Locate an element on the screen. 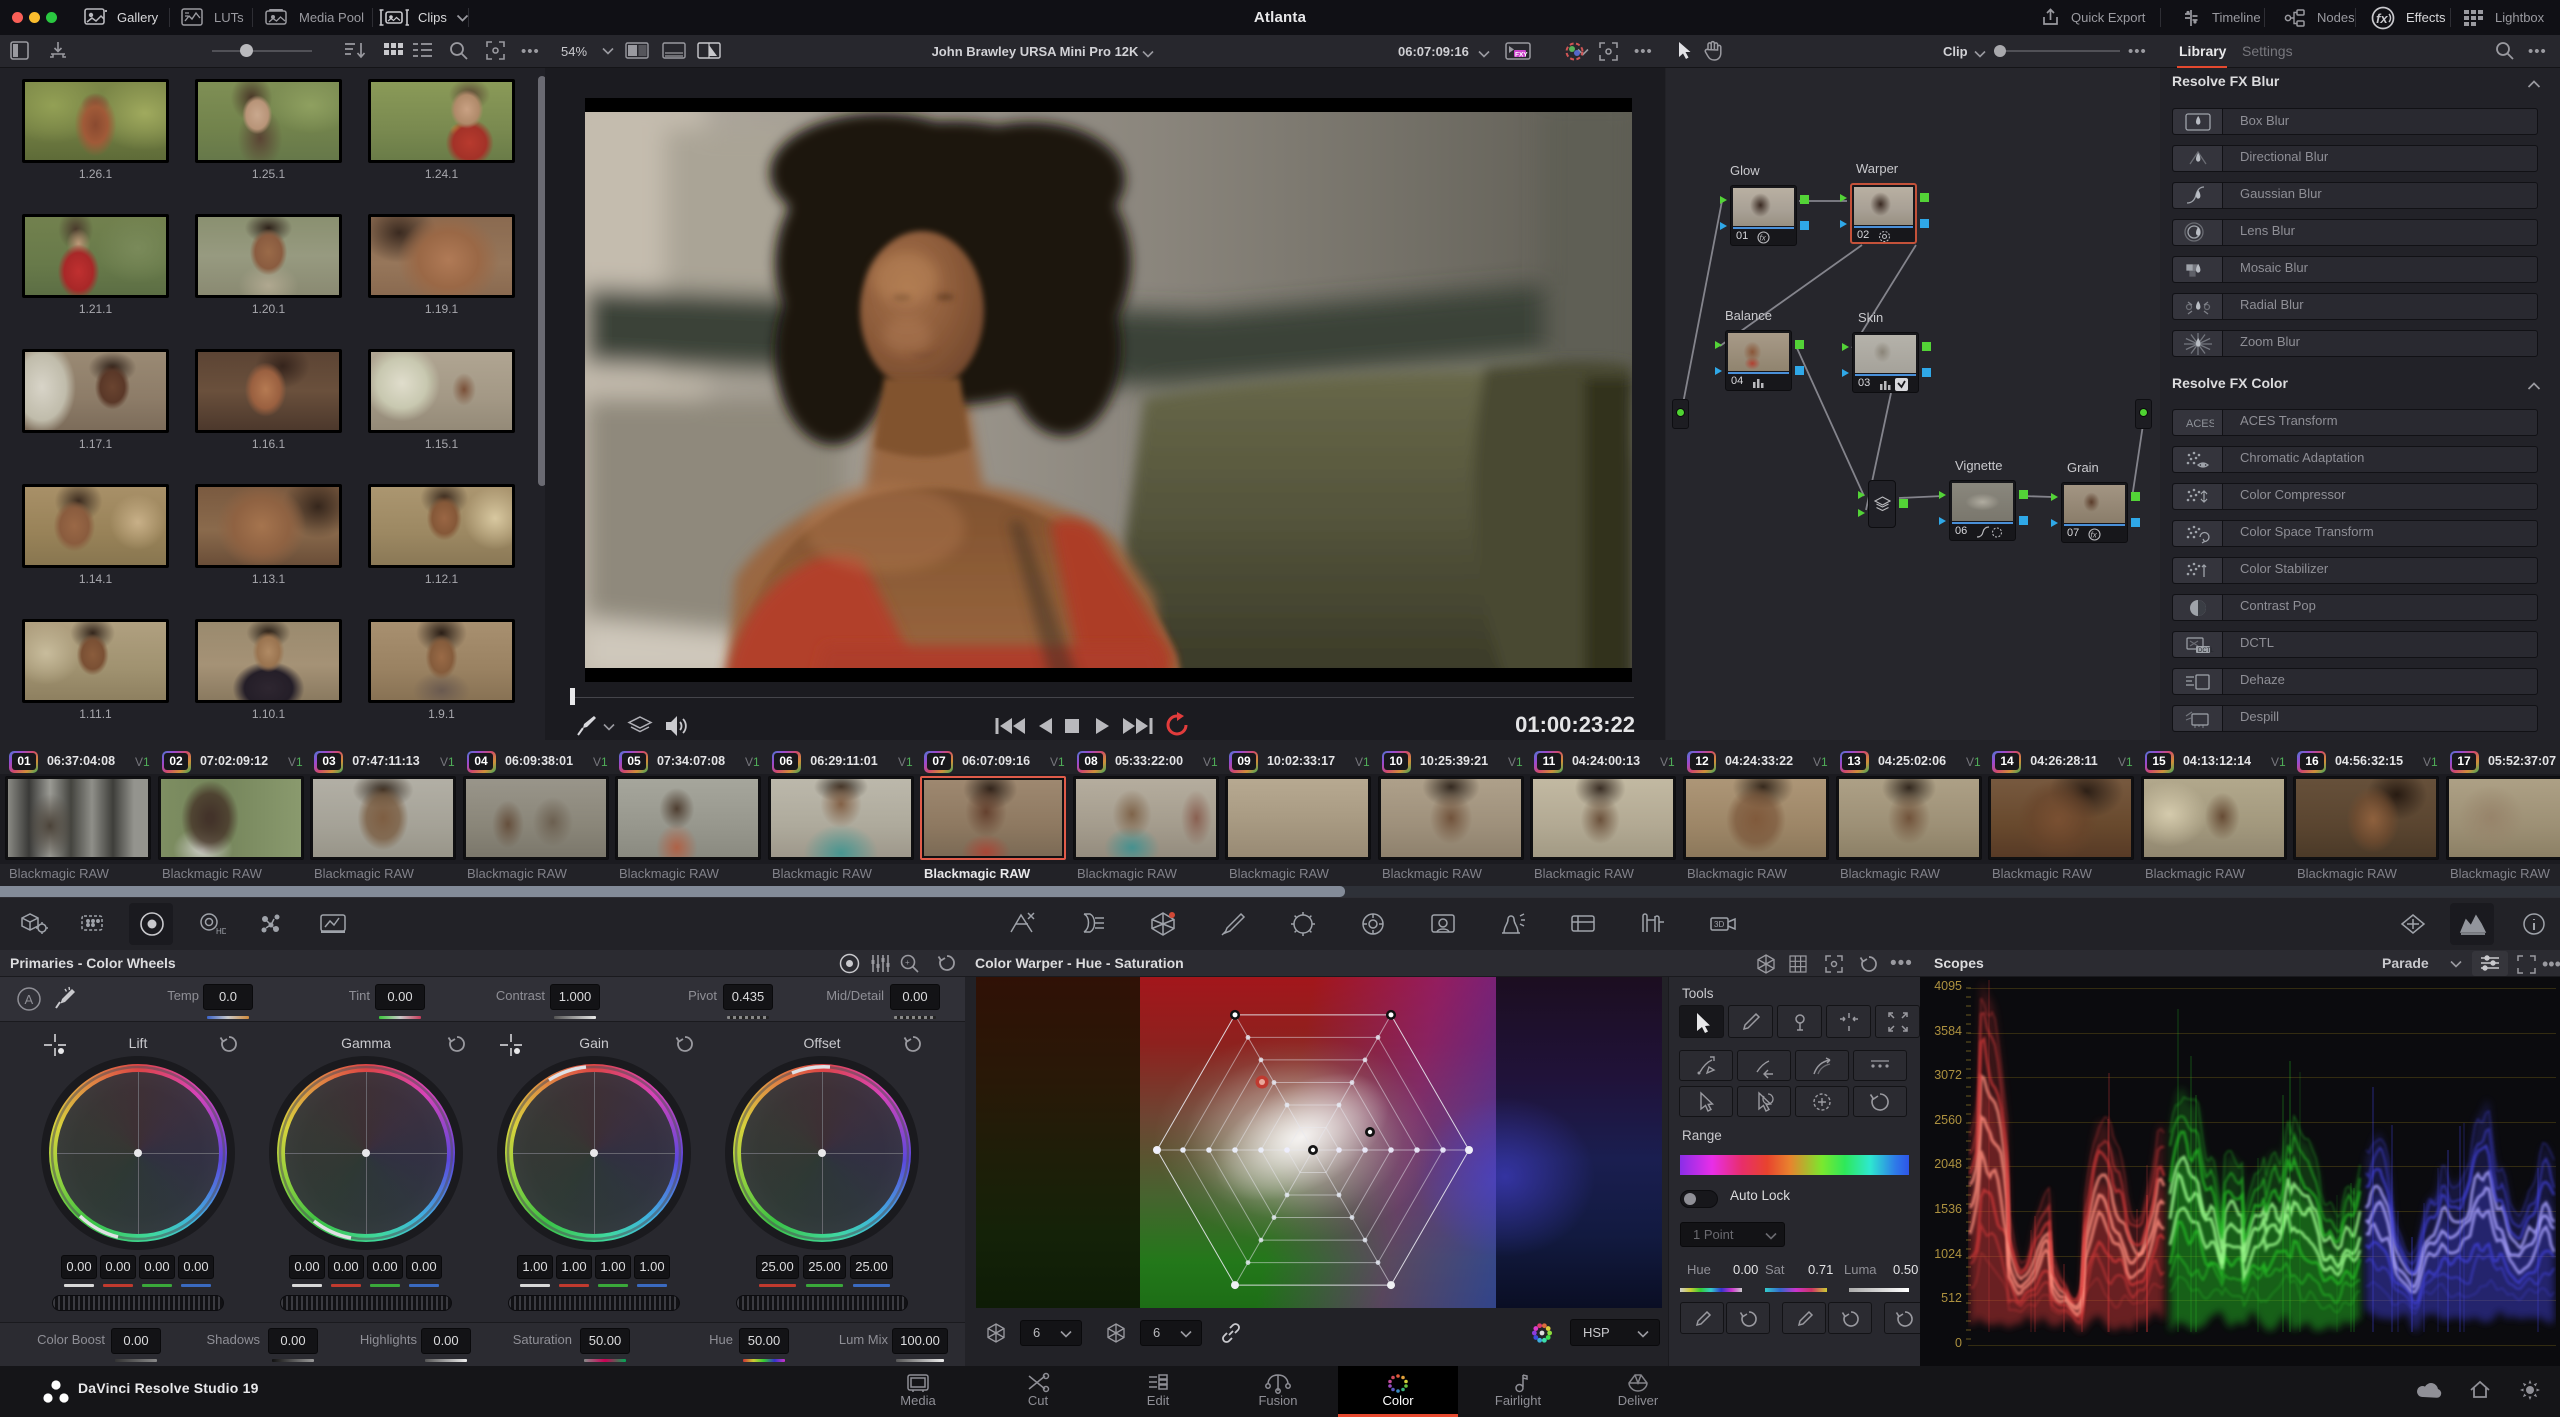 This screenshot has height=1417, width=2560. svg-text: HDR is located at coordinates (221, 931).